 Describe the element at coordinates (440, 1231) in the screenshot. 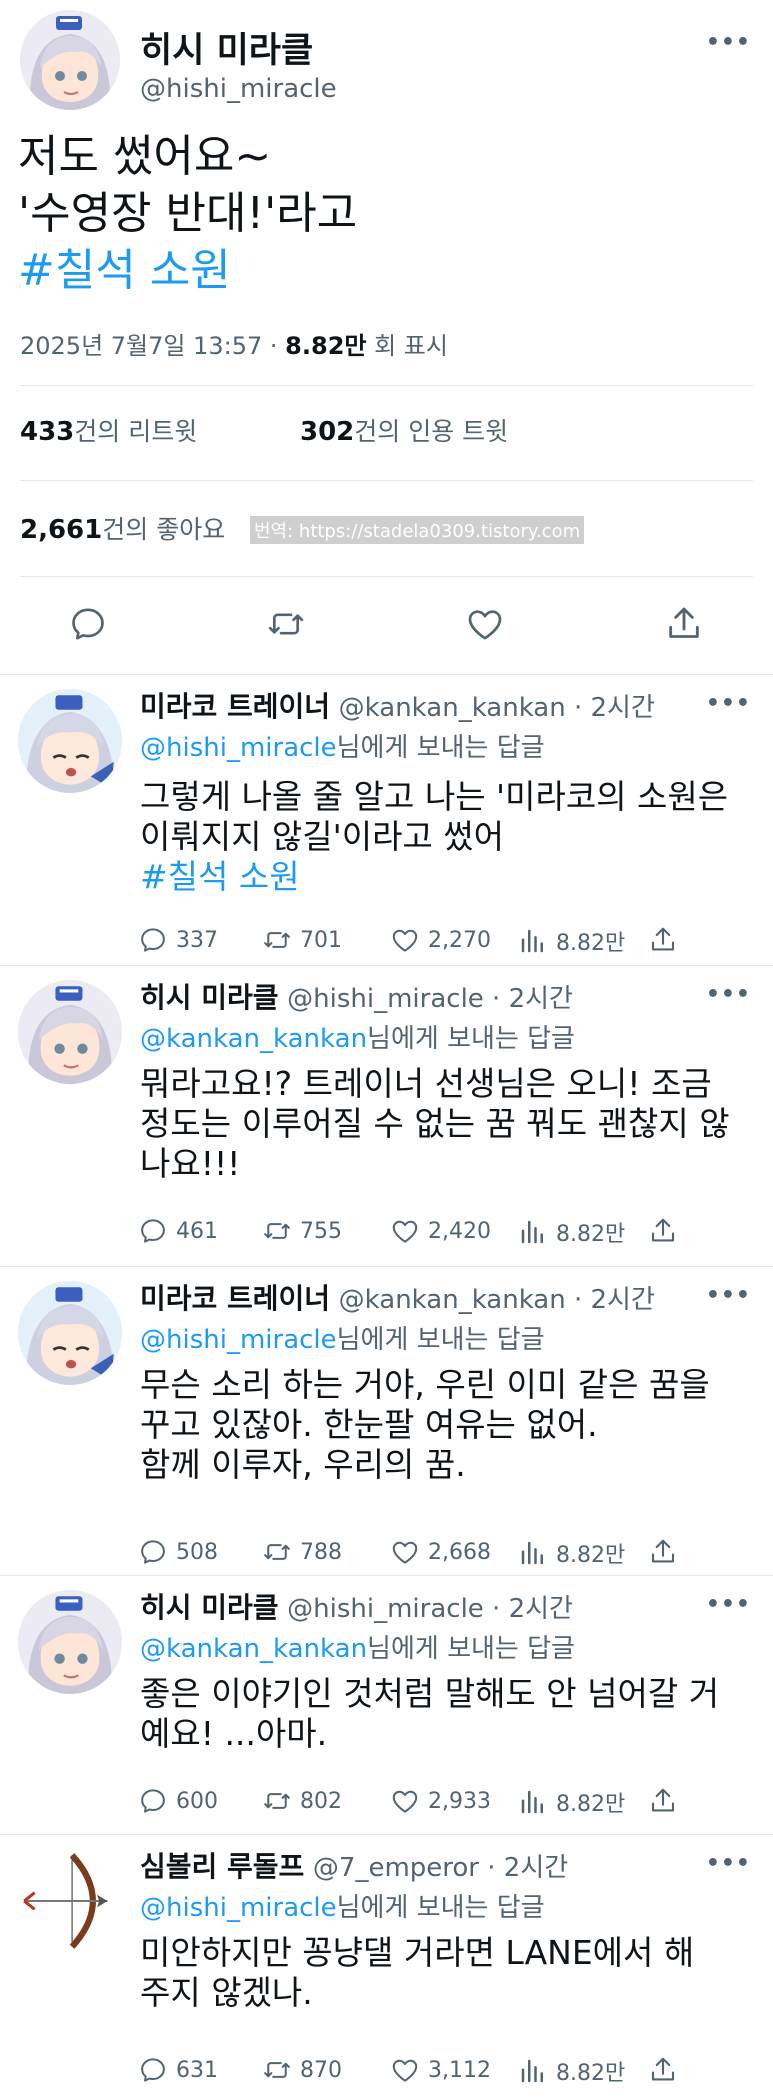

I see `like-button: 2,420` at that location.